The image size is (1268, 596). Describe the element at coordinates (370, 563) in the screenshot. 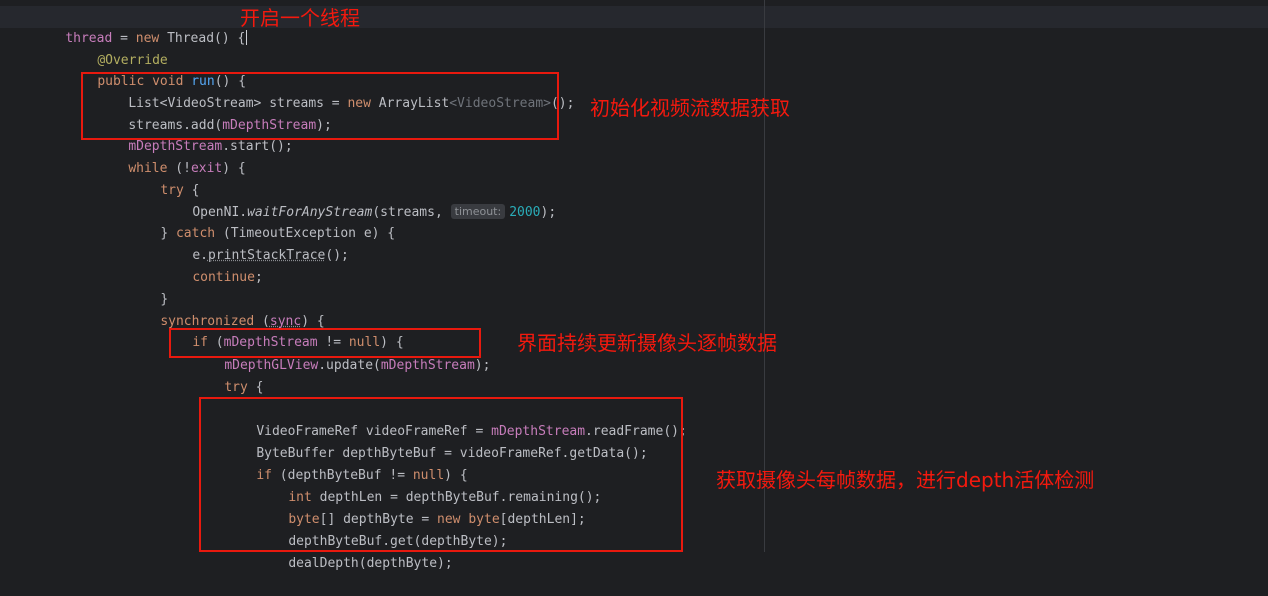

I see `token-dealdepth-call: dealDepth(depthByte);` at that location.